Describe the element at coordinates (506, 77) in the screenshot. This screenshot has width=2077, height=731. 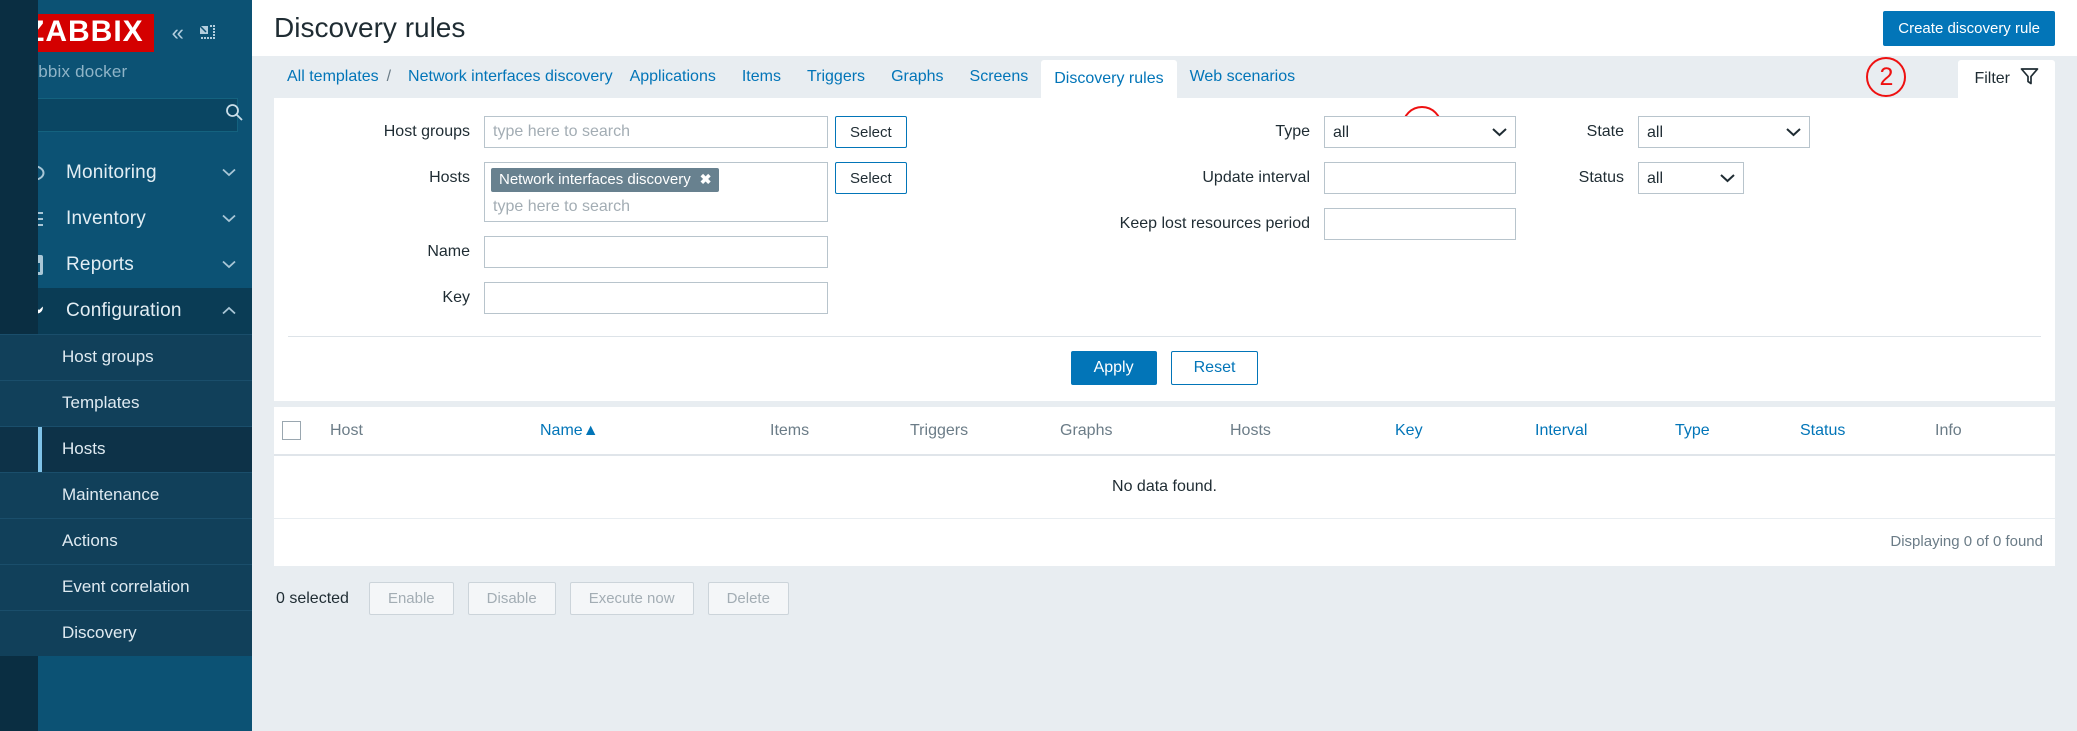
I see `breadcrumb-current-template: Network interfaces discovery` at that location.